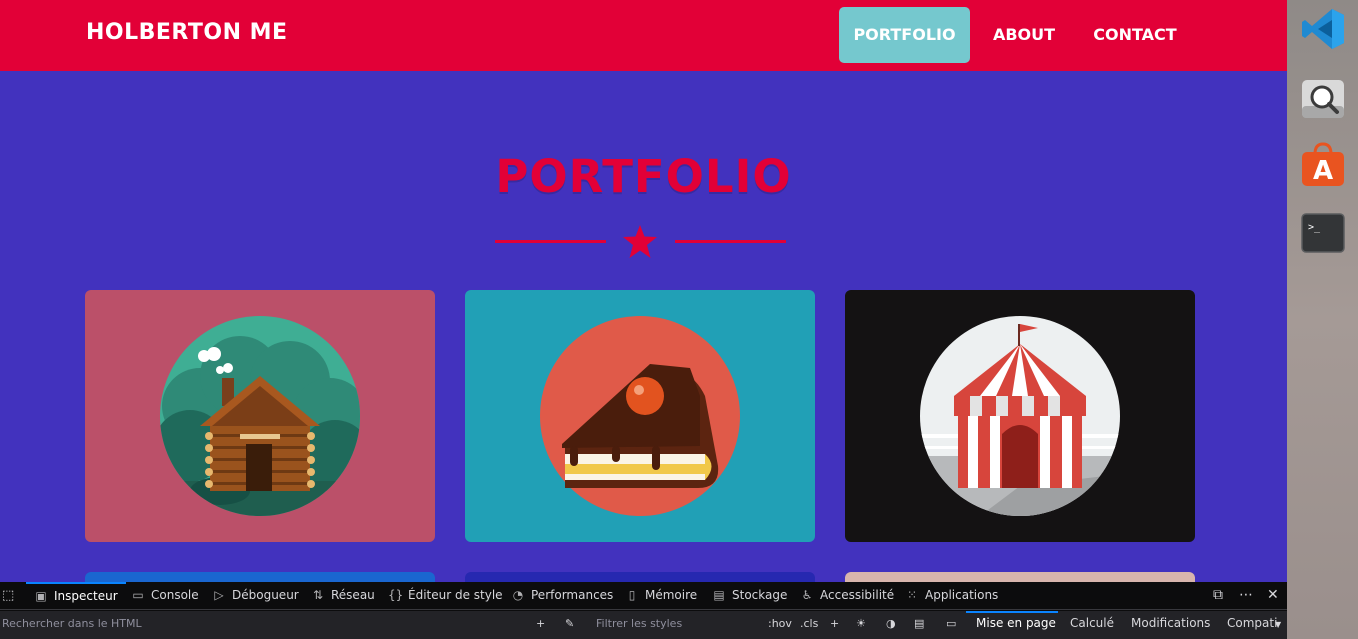  Describe the element at coordinates (807, 595) in the screenshot. I see `accessibility-icon: ♿` at that location.